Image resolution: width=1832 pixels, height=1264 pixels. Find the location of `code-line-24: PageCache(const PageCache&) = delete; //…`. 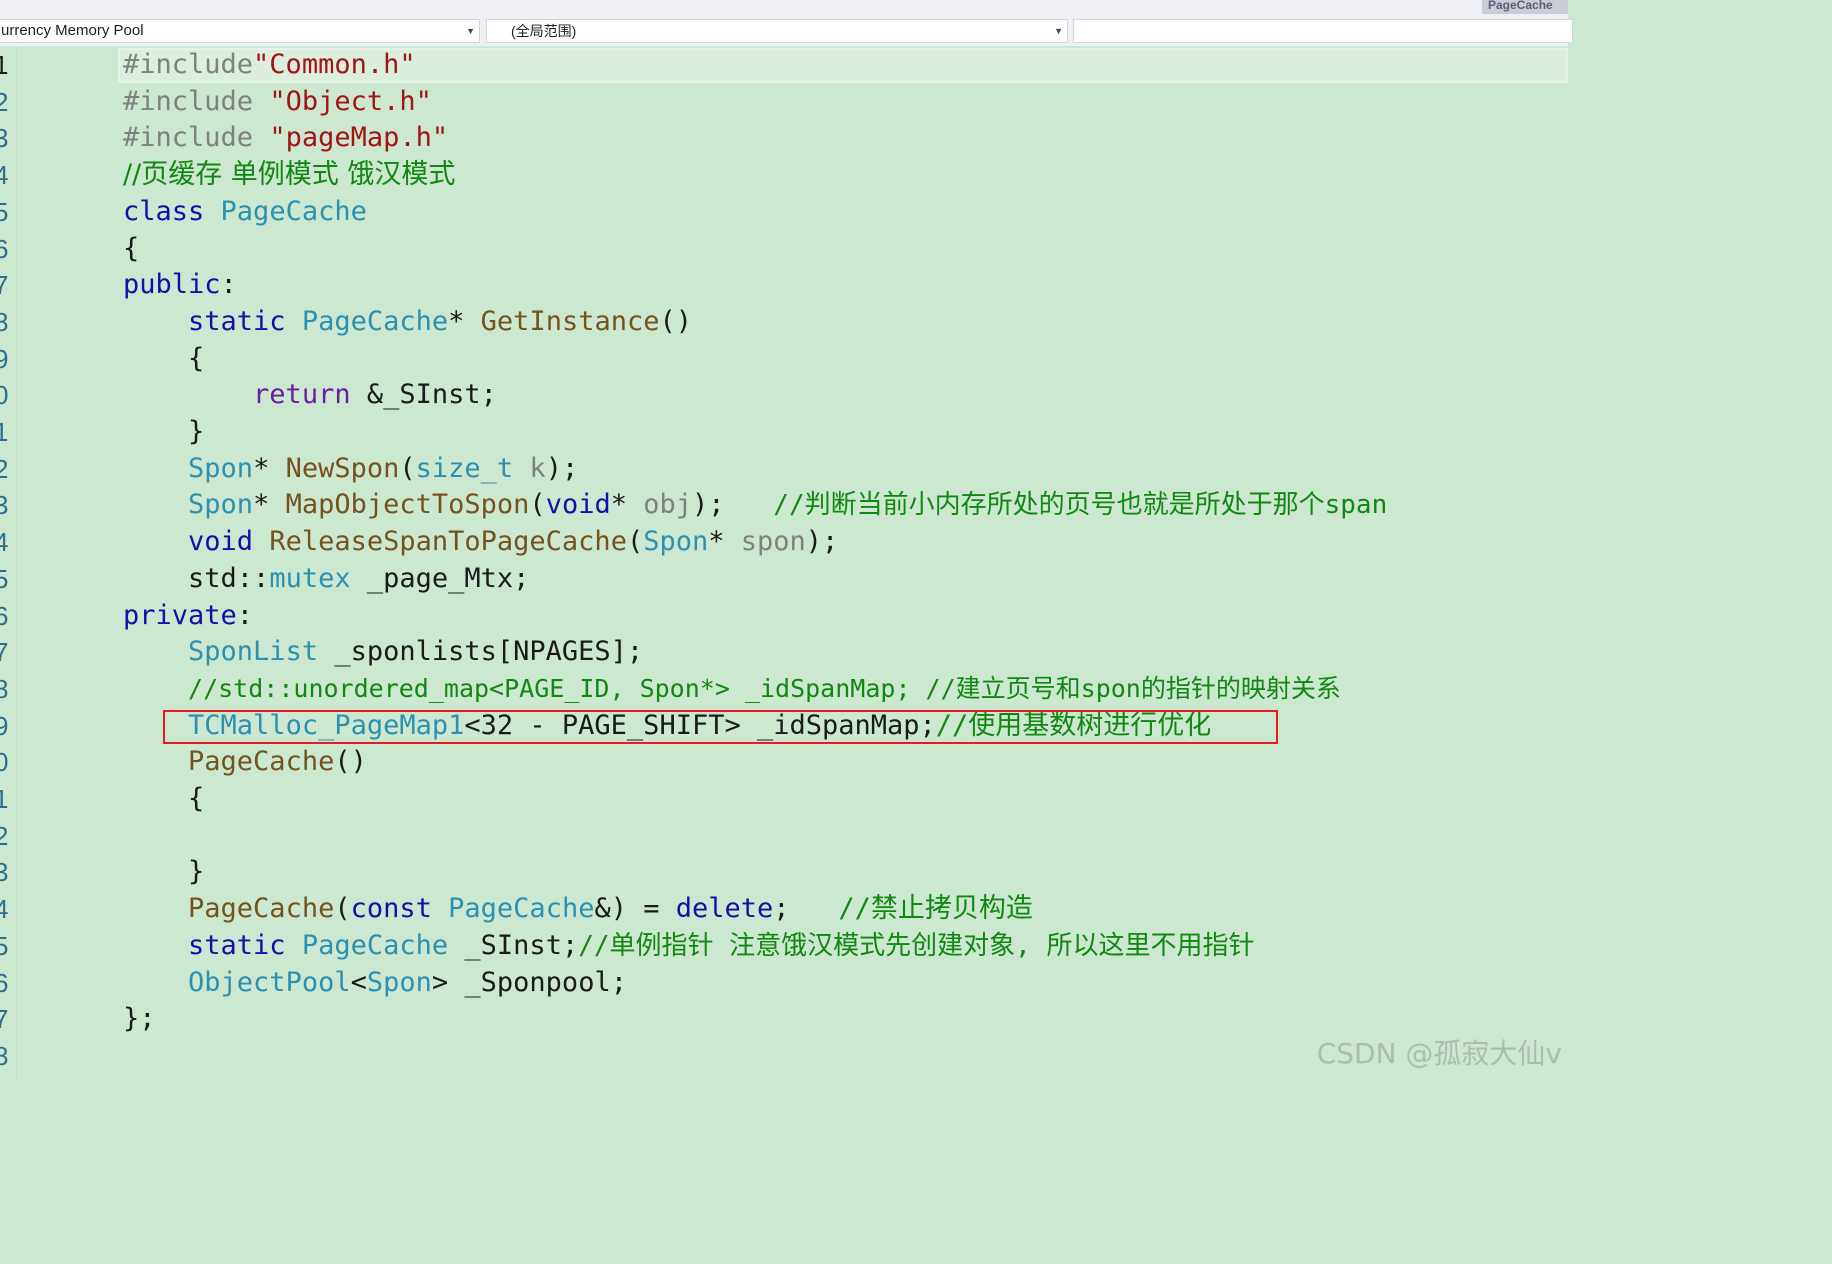

code-line-24: PageCache(const PageCache&) = delete; //… is located at coordinates (578, 909).